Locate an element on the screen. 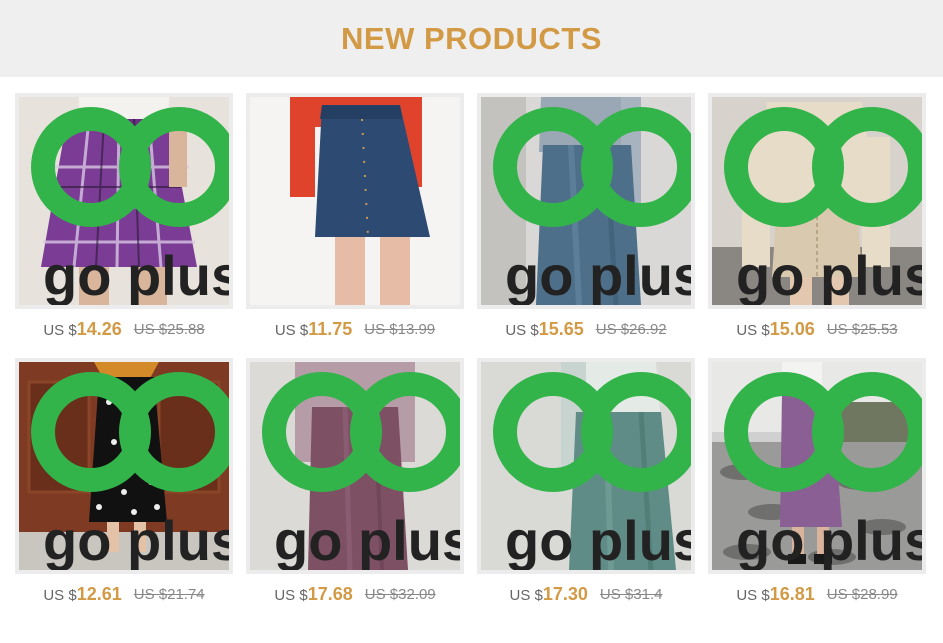 Image resolution: width=943 pixels, height=643 pixels. price-value: 16.81 is located at coordinates (792, 593).